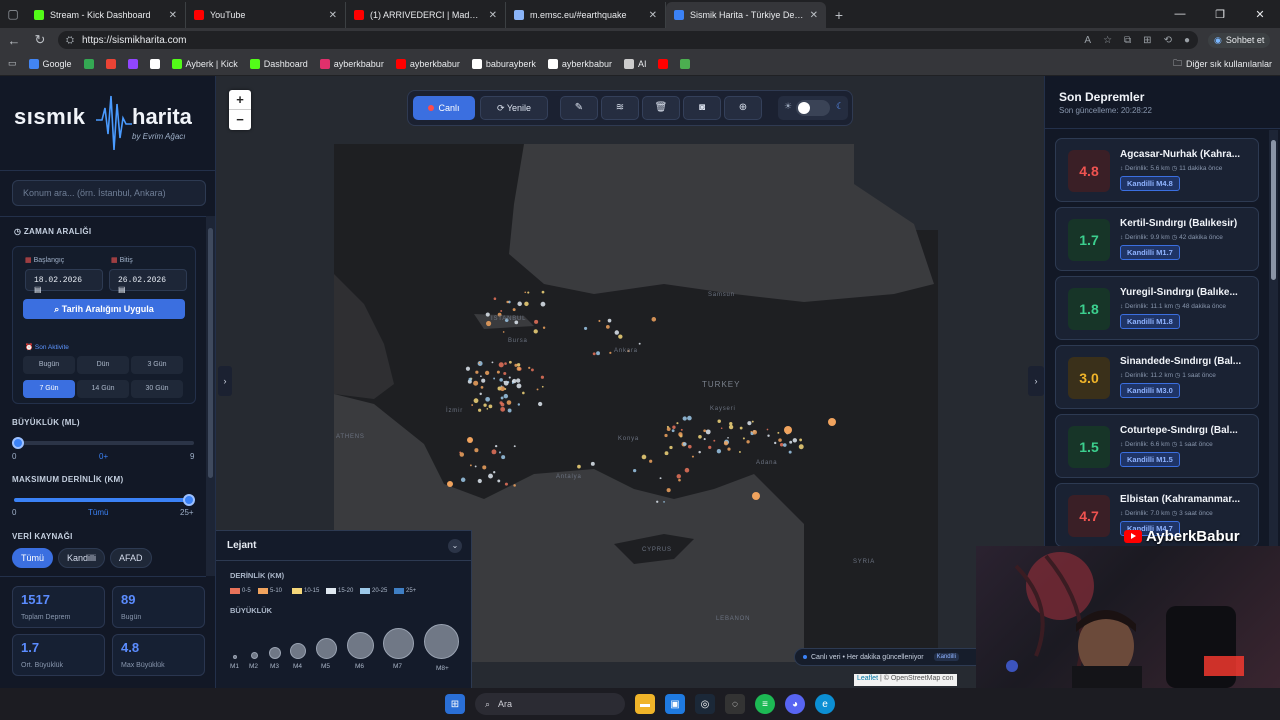  What do you see at coordinates (1127, 40) in the screenshot?
I see `extensions-icon: ⧉` at bounding box center [1127, 40].